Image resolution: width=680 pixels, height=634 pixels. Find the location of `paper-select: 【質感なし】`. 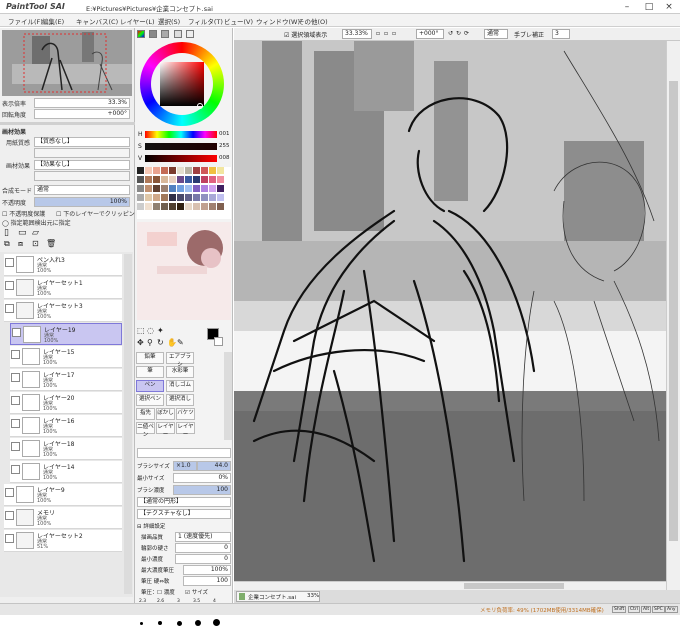

paper-select: 【質感なし】 is located at coordinates (82, 142).